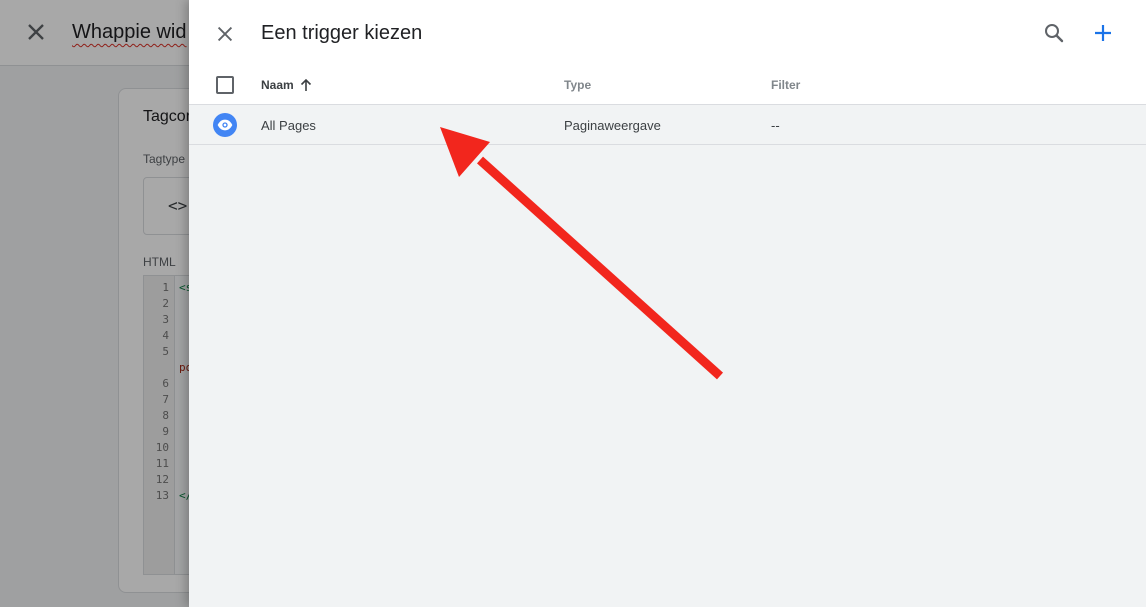  I want to click on eye-icon, so click(225, 125).